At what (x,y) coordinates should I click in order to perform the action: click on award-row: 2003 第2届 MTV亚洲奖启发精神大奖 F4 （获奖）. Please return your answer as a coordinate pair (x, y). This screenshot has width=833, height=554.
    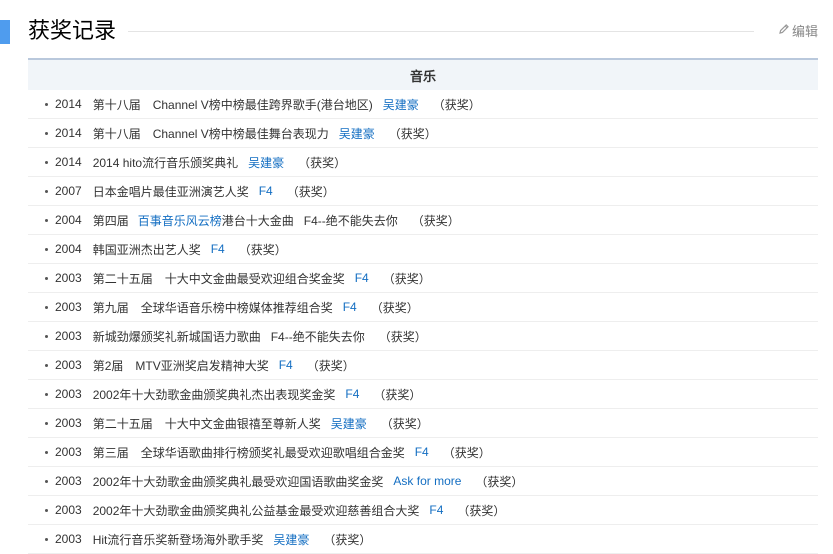
    Looking at the image, I should click on (423, 365).